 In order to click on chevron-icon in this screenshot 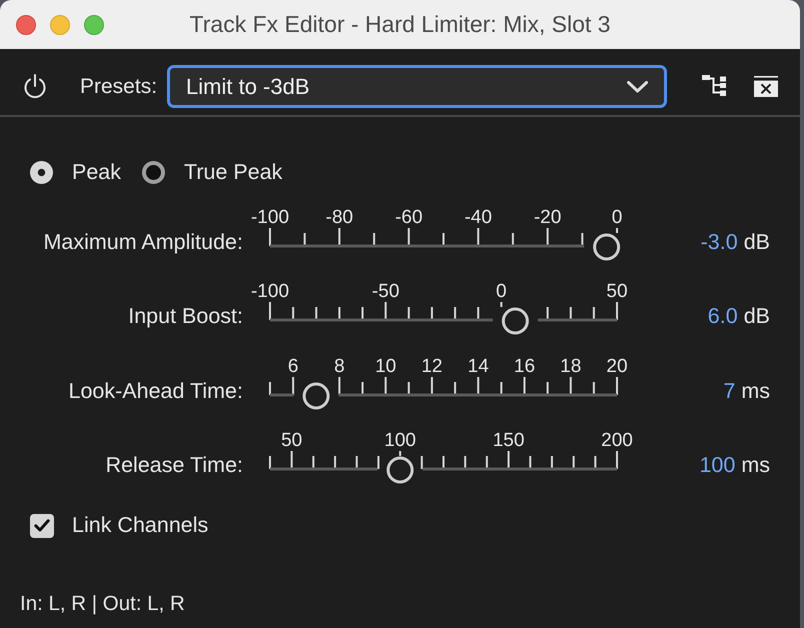, I will do `click(637, 86)`.